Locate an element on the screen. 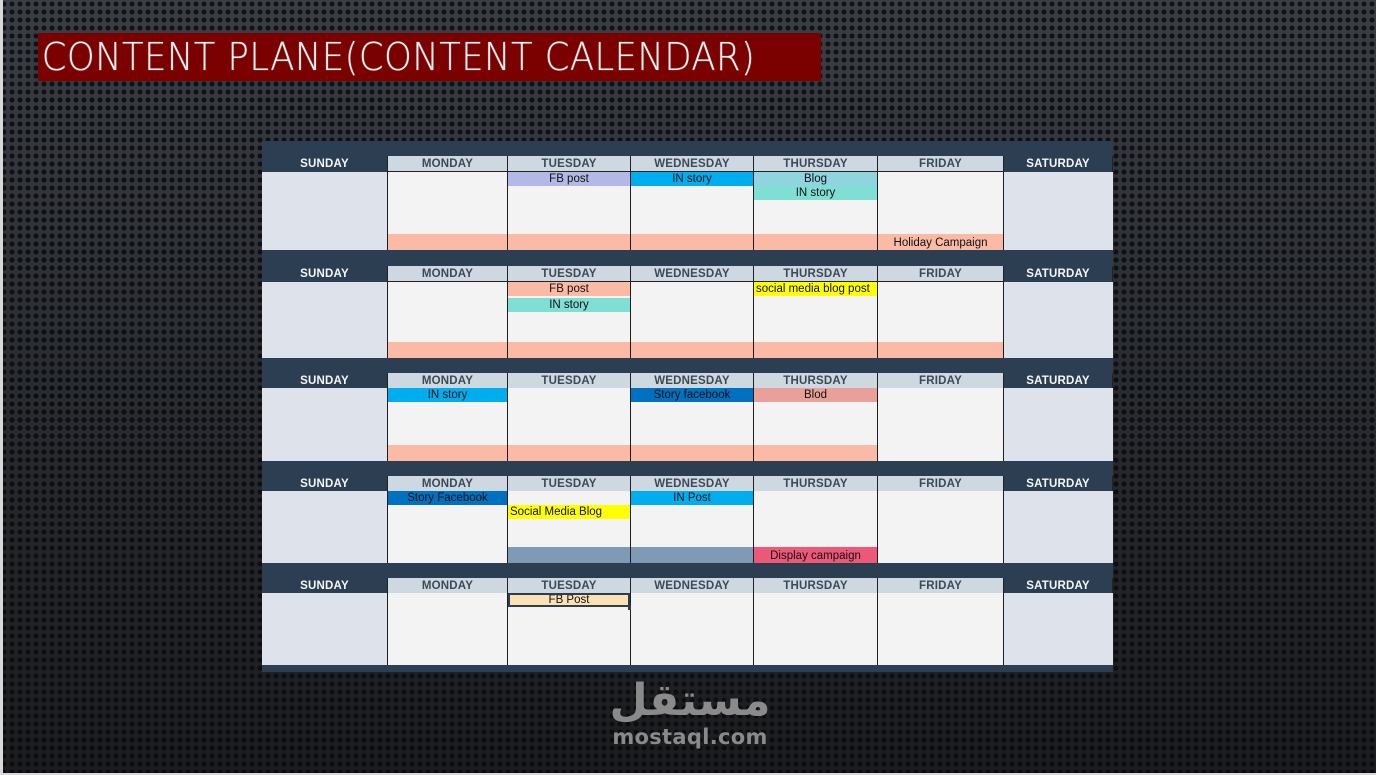 The image size is (1376, 775). day-cell-wednesday: Story facebook is located at coordinates (692, 424).